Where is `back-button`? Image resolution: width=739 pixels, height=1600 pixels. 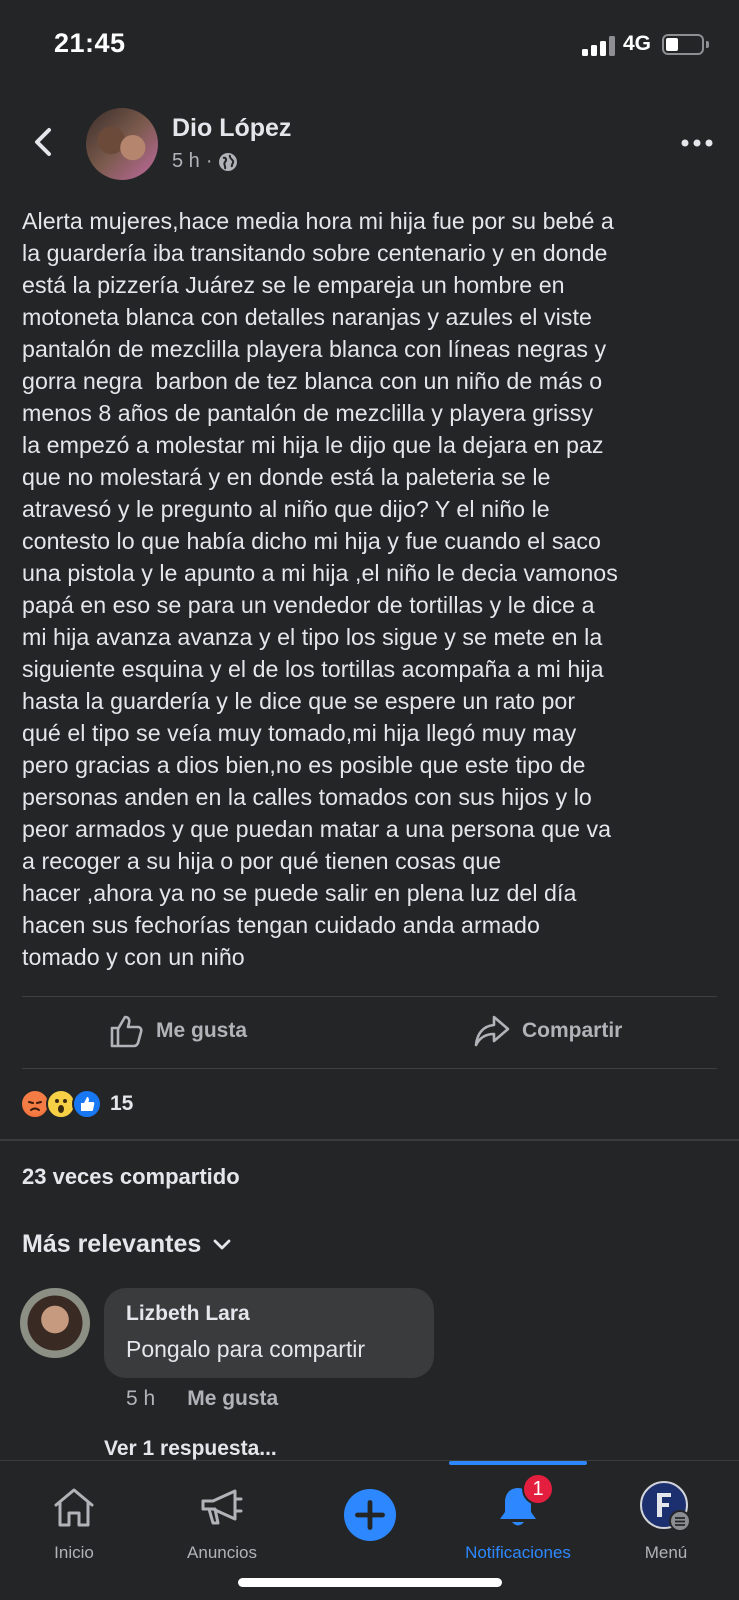
back-button is located at coordinates (43, 142).